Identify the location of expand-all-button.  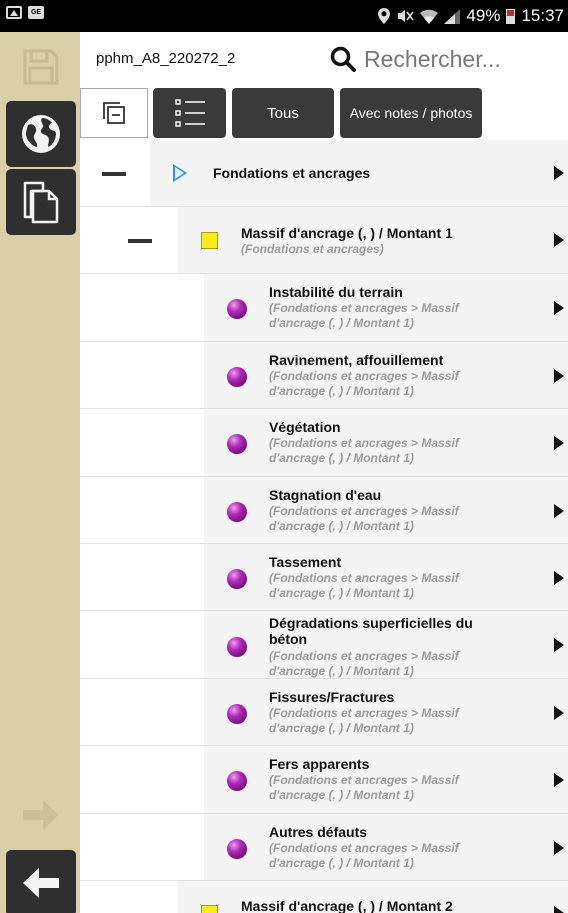
(189, 113).